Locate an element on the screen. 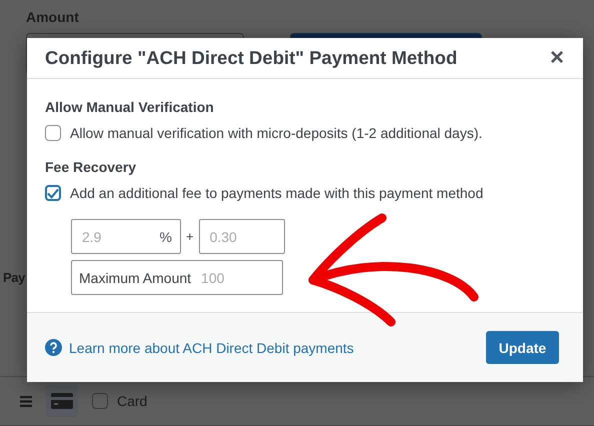  plus-sign: + is located at coordinates (190, 236).